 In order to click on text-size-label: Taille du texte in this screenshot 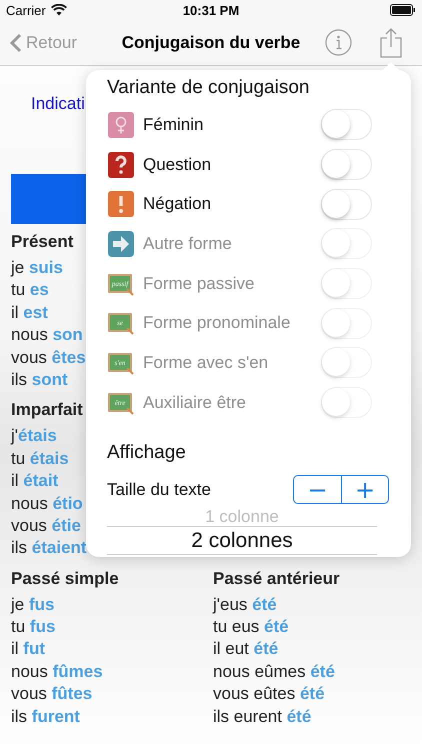, I will do `click(159, 490)`.